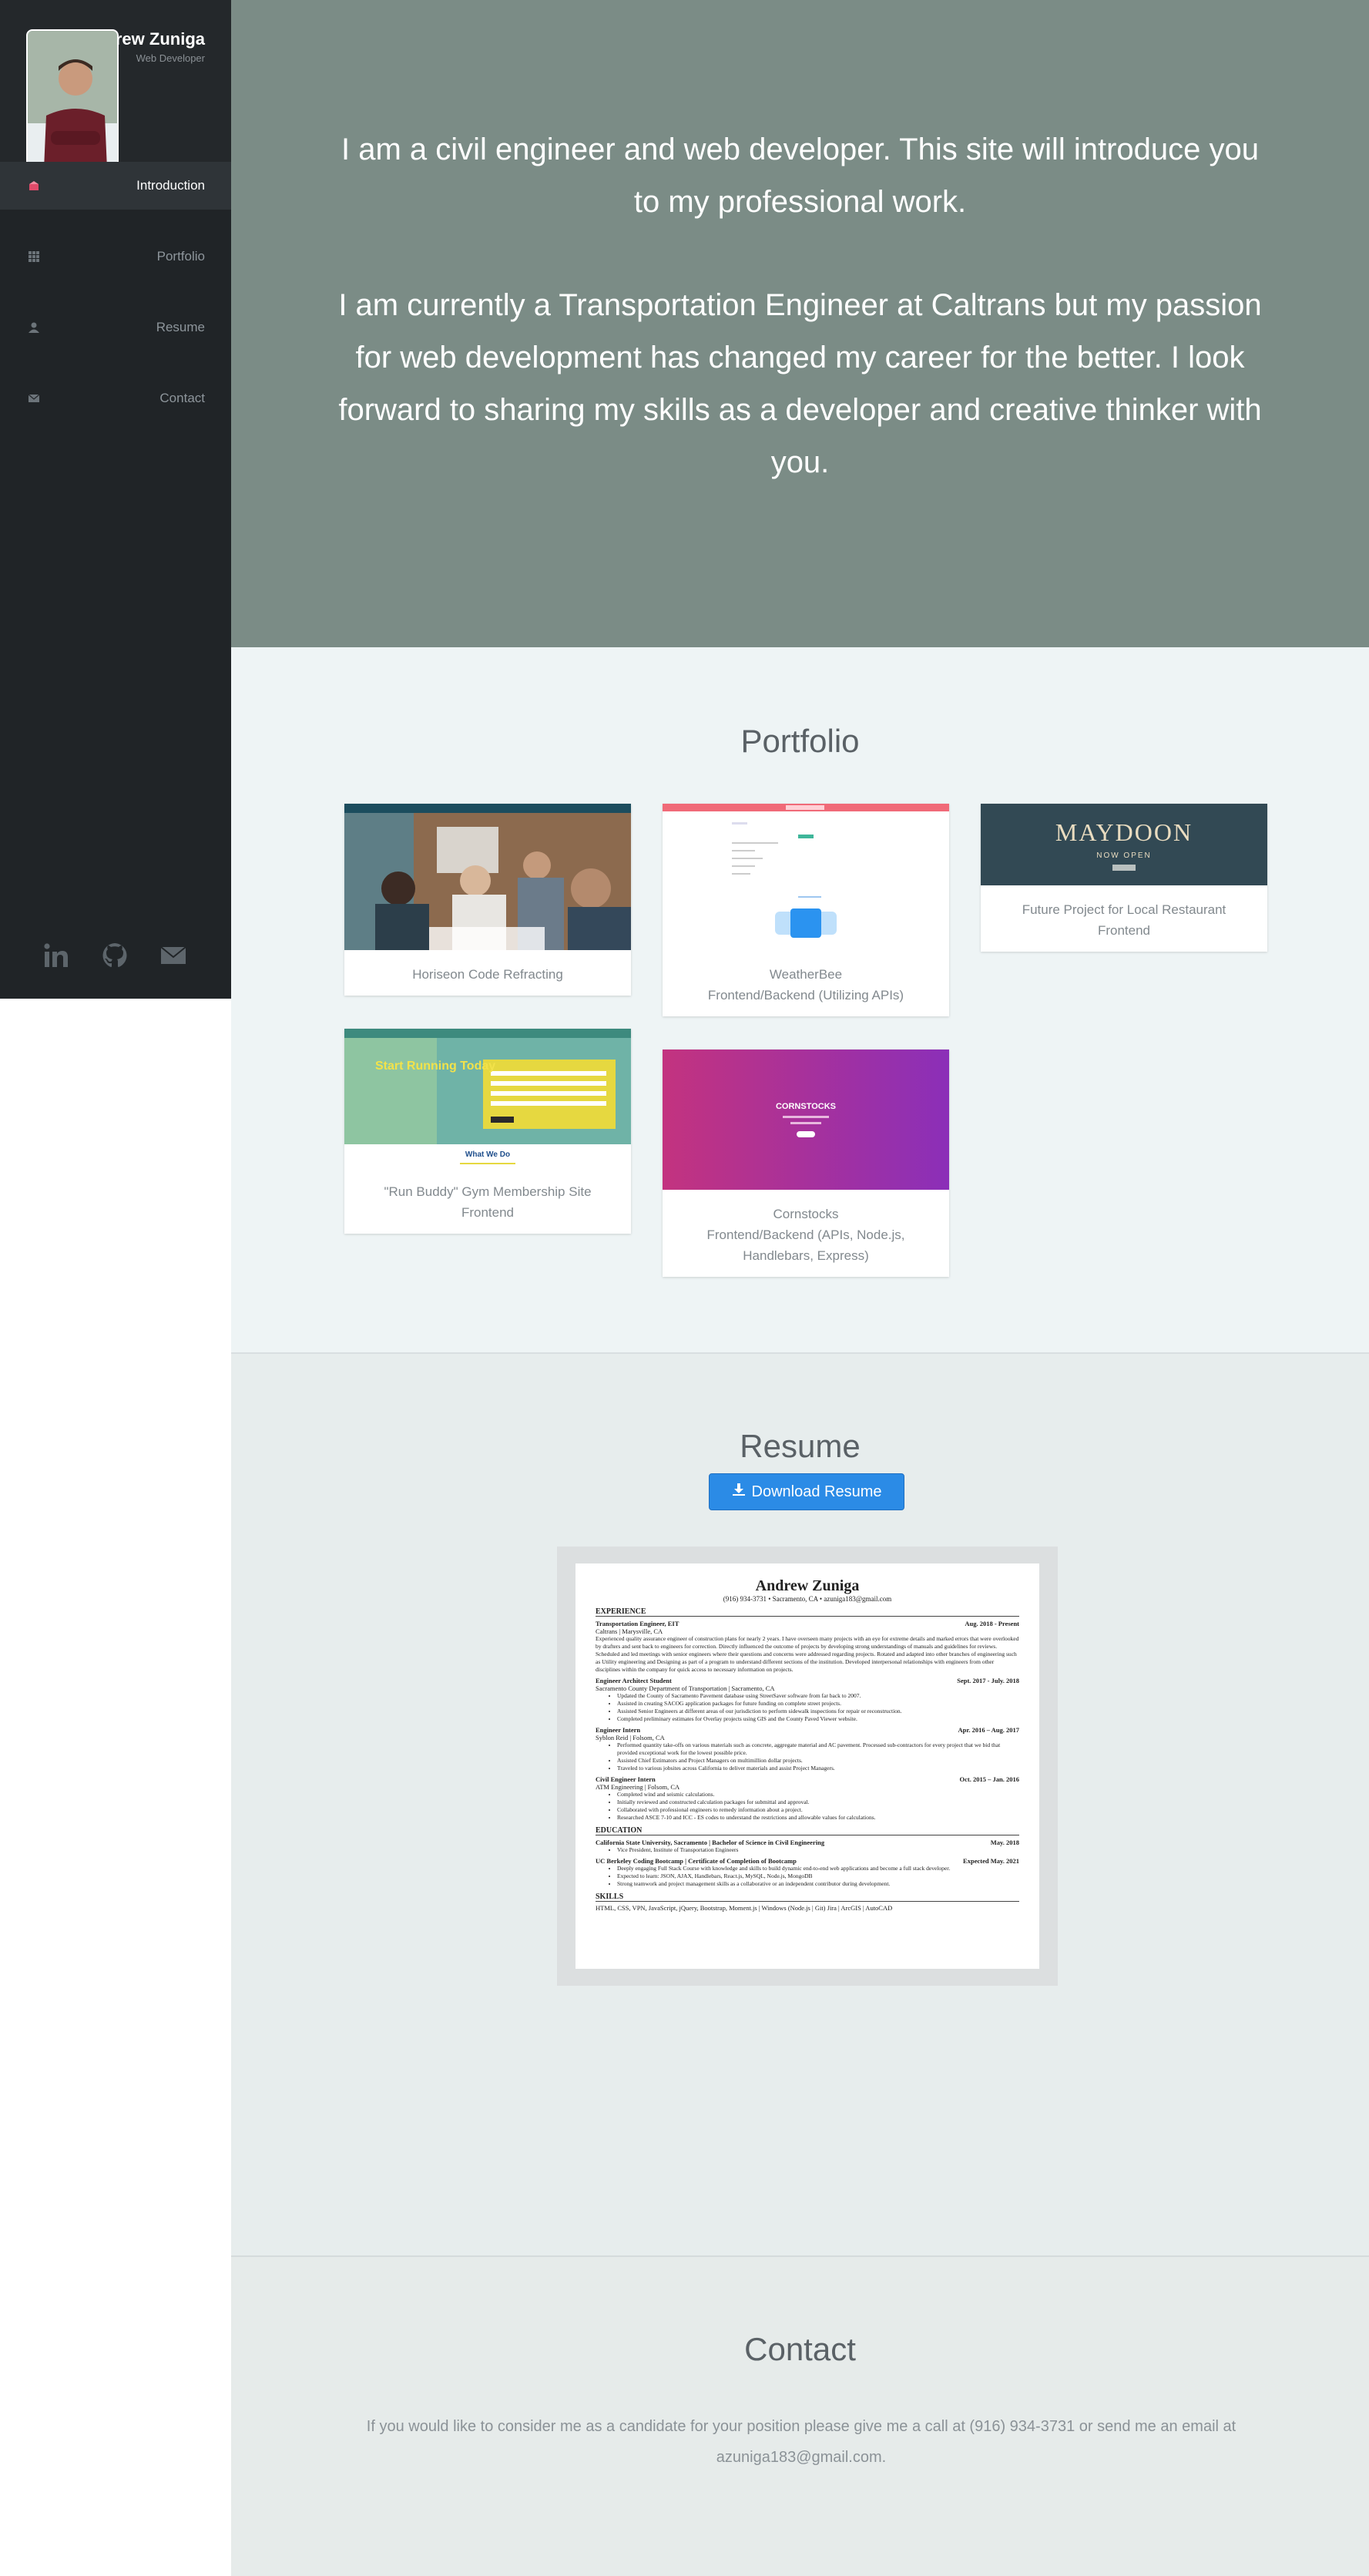  What do you see at coordinates (170, 58) in the screenshot?
I see `brand-subtitle: Web Developer` at bounding box center [170, 58].